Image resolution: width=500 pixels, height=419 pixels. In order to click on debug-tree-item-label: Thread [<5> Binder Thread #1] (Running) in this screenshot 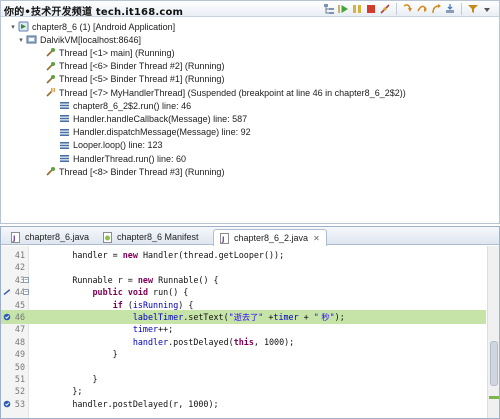, I will do `click(142, 79)`.